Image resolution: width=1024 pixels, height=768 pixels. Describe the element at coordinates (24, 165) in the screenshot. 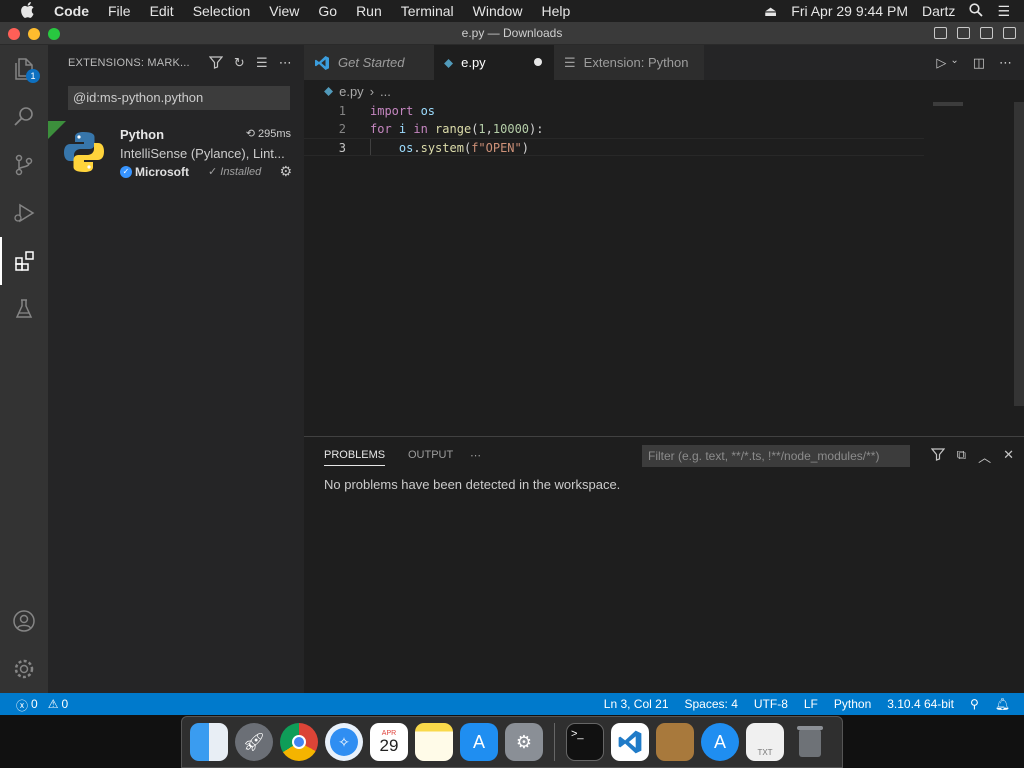

I see `source-control-button` at that location.